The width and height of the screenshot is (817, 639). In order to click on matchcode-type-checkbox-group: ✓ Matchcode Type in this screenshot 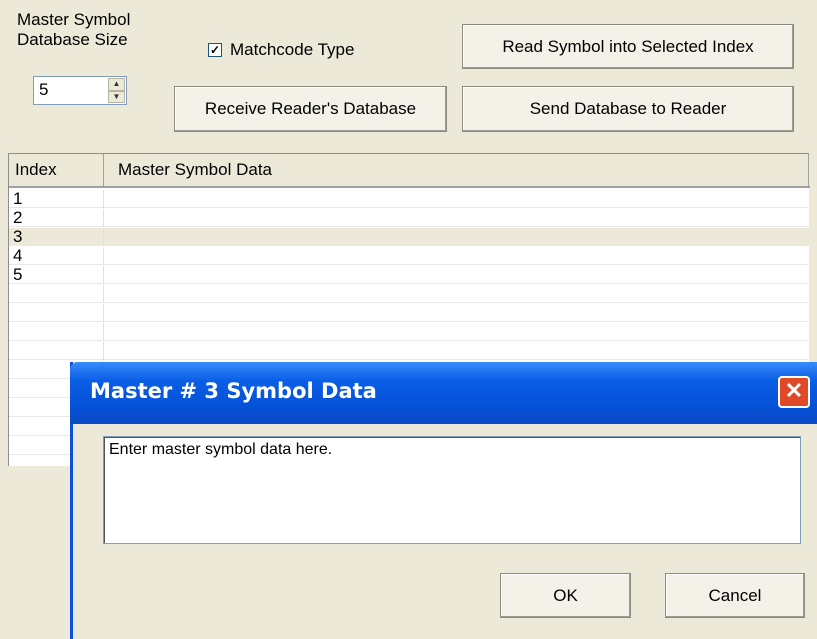, I will do `click(281, 50)`.